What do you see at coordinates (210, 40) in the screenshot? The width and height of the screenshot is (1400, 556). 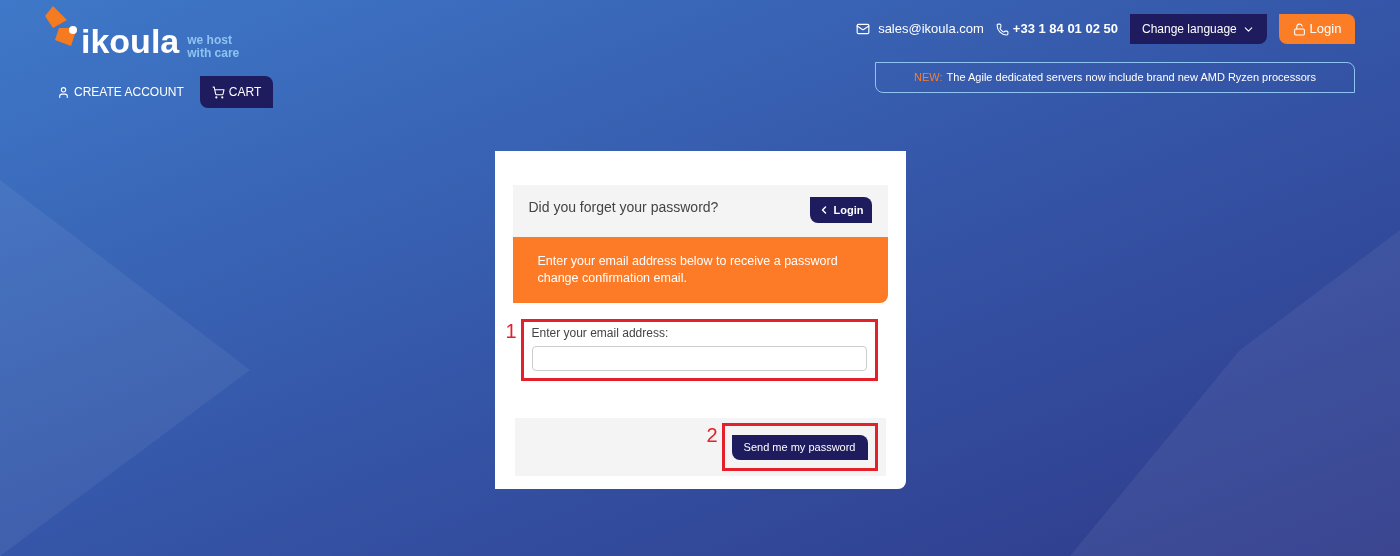 I see `logo-tagline: we host` at bounding box center [210, 40].